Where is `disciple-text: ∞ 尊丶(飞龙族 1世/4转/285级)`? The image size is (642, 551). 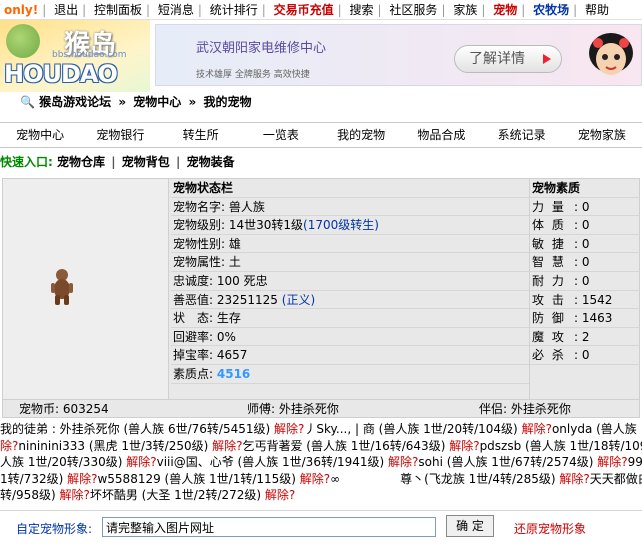 disciple-text: ∞ 尊丶(飞龙族 1世/4转/285级) is located at coordinates (445, 478).